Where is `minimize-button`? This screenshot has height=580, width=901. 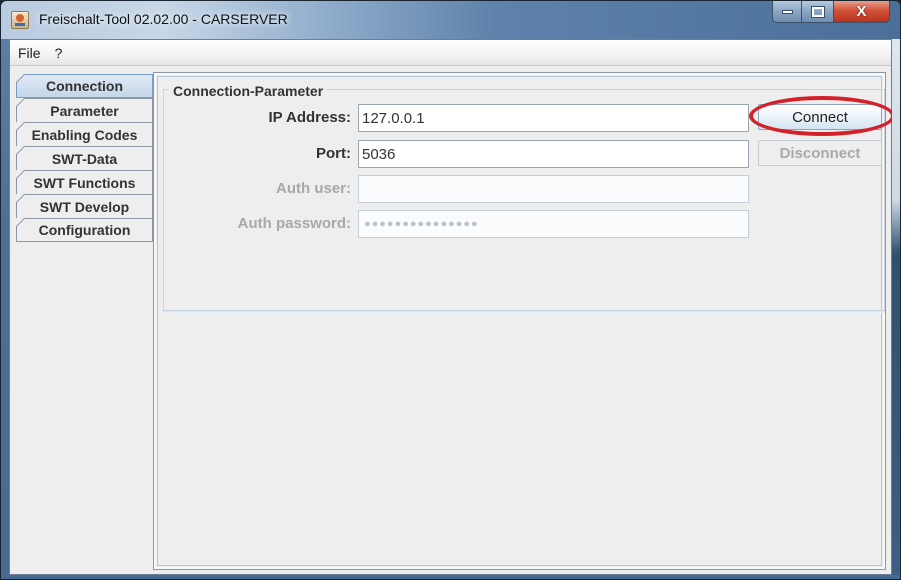
minimize-button is located at coordinates (787, 12).